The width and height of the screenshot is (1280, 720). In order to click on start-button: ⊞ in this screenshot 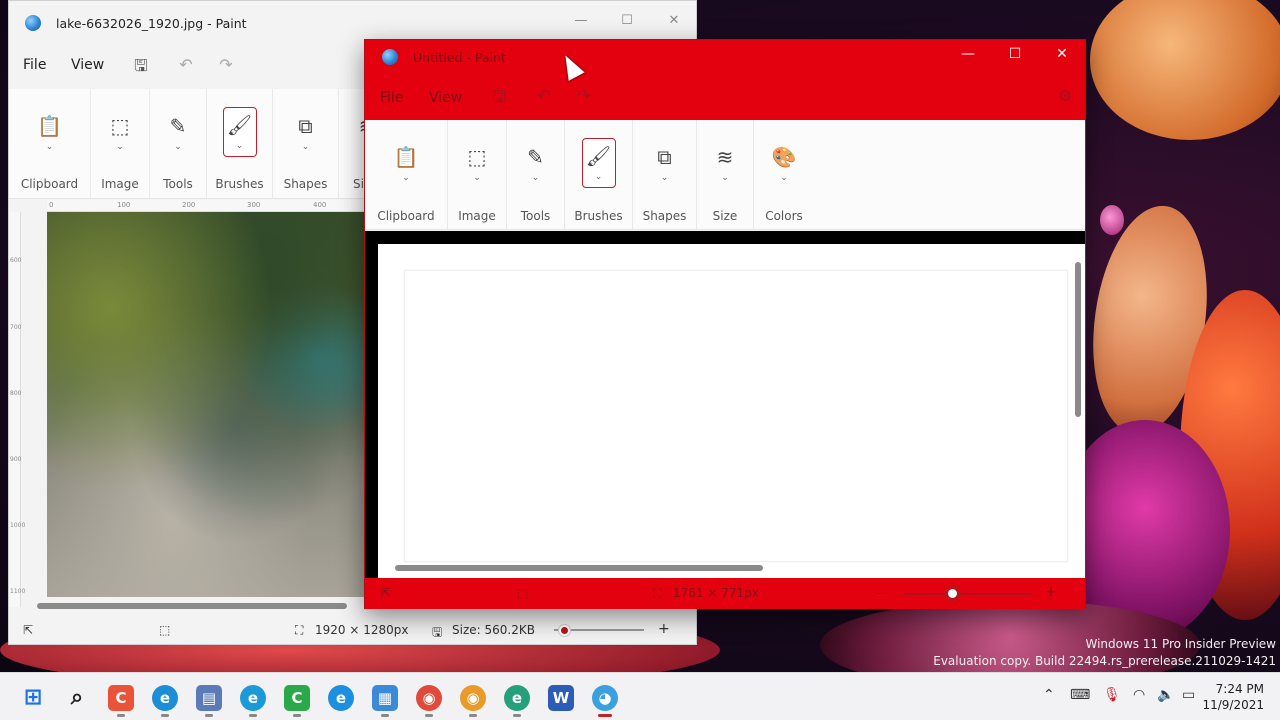, I will do `click(33, 698)`.